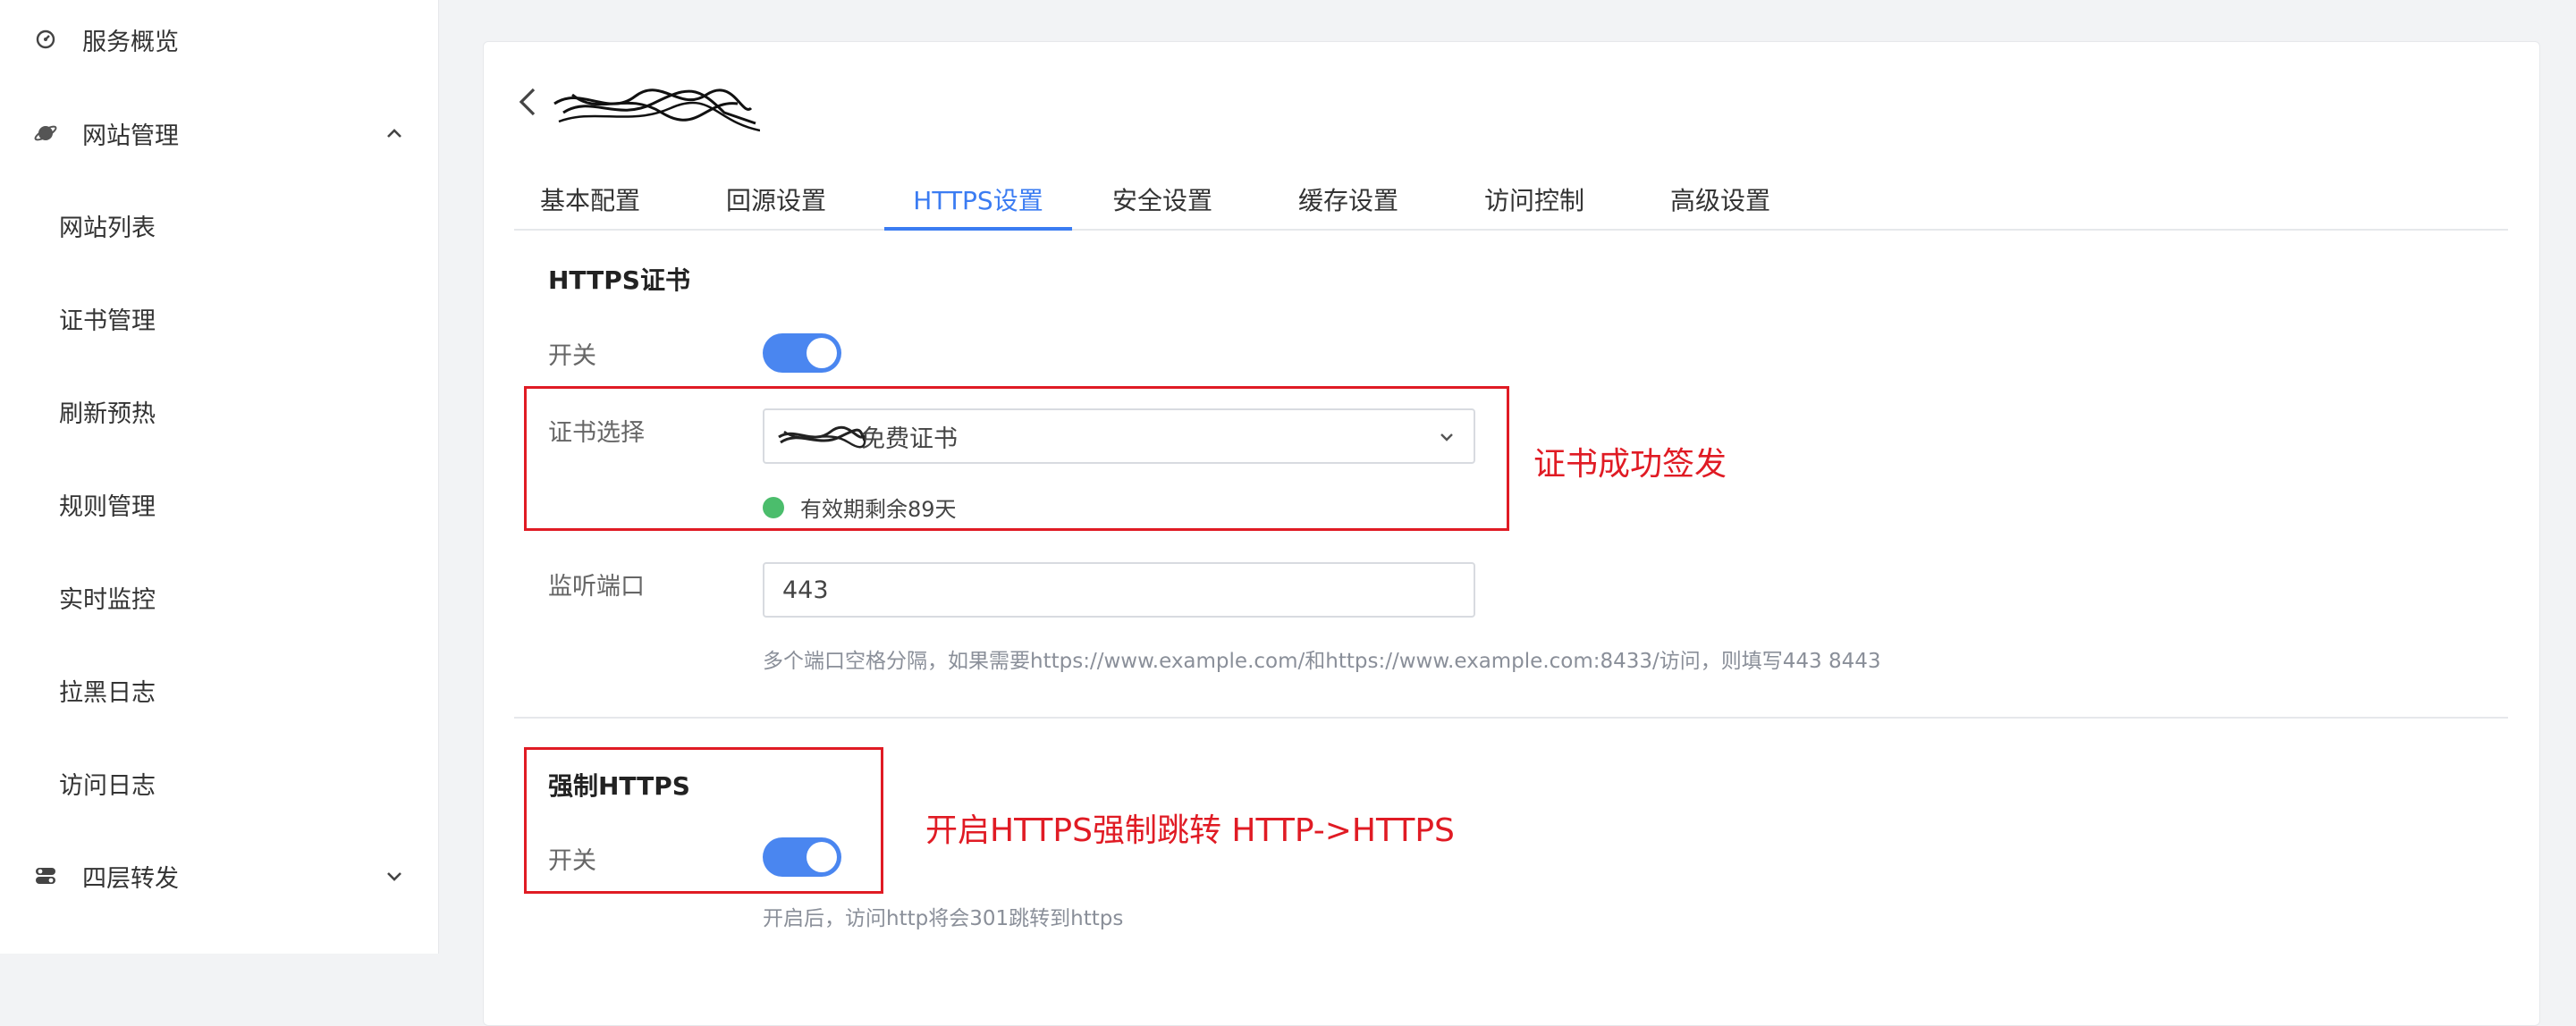 This screenshot has height=1026, width=2576. What do you see at coordinates (656, 110) in the screenshot?
I see `redacted-site-name` at bounding box center [656, 110].